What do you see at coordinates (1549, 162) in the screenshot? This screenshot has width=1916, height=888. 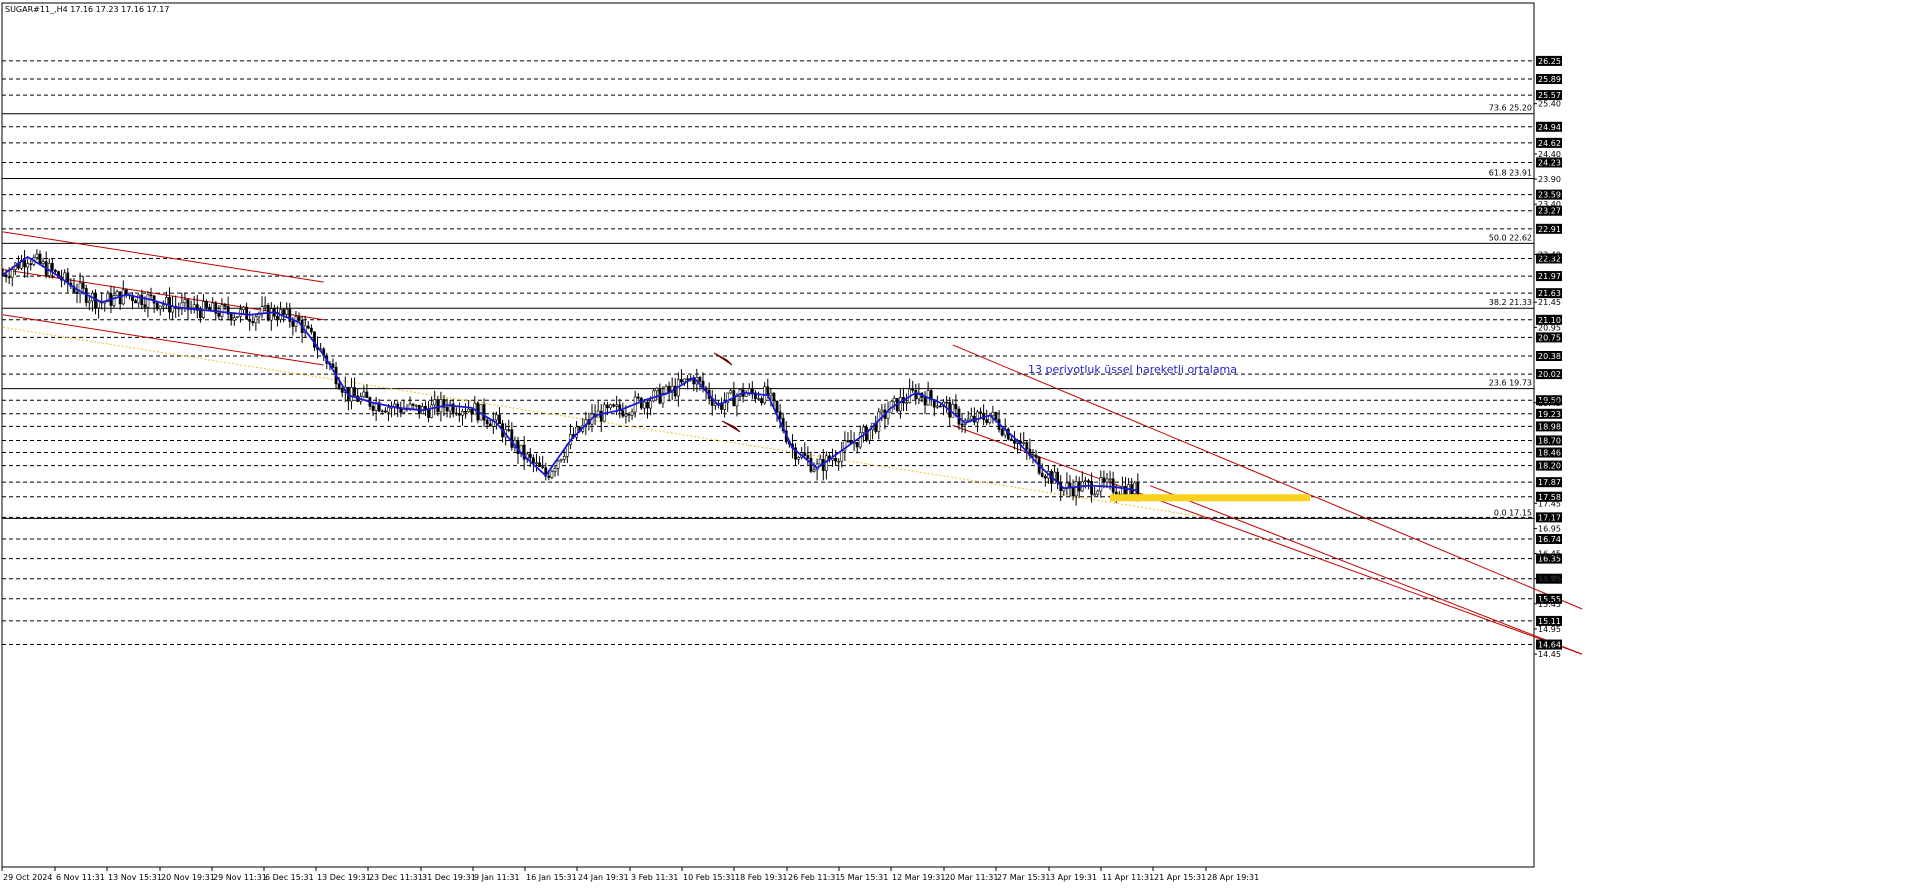 I see `price-level-label: 24.23` at bounding box center [1549, 162].